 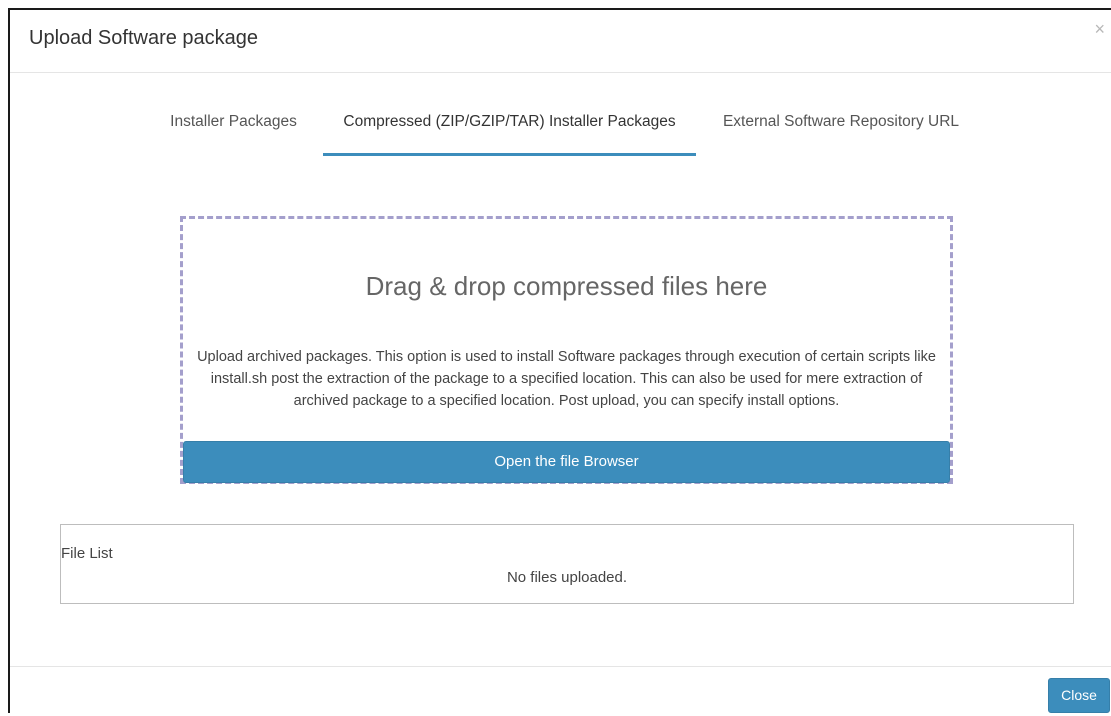 I want to click on close-button: Close, so click(x=1079, y=695).